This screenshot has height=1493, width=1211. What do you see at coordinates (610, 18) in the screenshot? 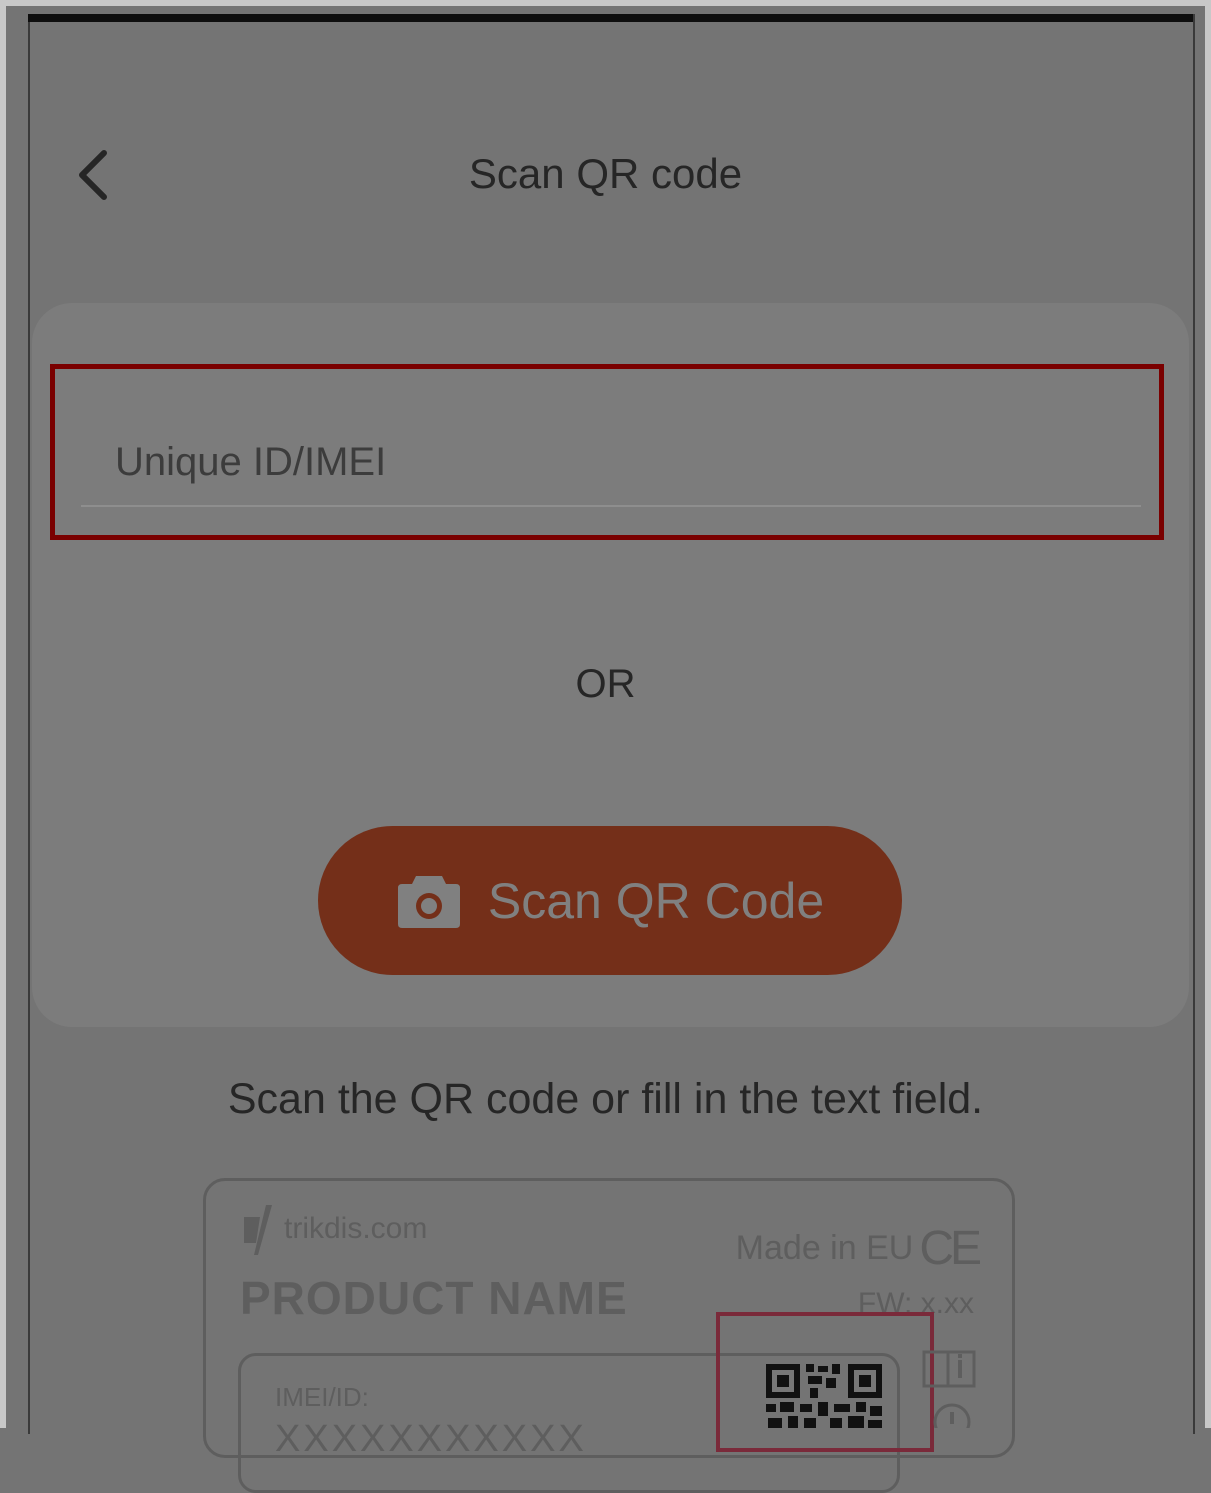
I see `status-bar` at bounding box center [610, 18].